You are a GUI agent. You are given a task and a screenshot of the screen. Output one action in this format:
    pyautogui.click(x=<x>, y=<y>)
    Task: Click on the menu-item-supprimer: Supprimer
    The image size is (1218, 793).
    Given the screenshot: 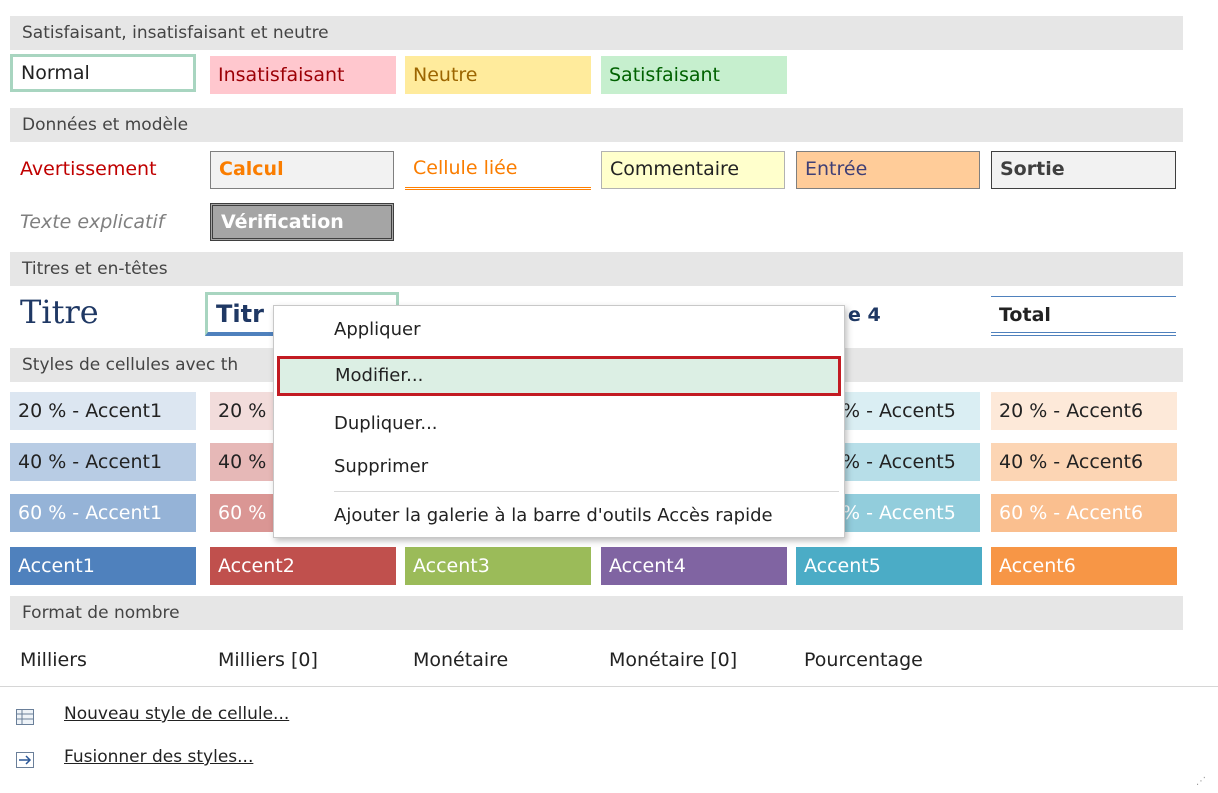 What is the action you would take?
    pyautogui.click(x=559, y=467)
    